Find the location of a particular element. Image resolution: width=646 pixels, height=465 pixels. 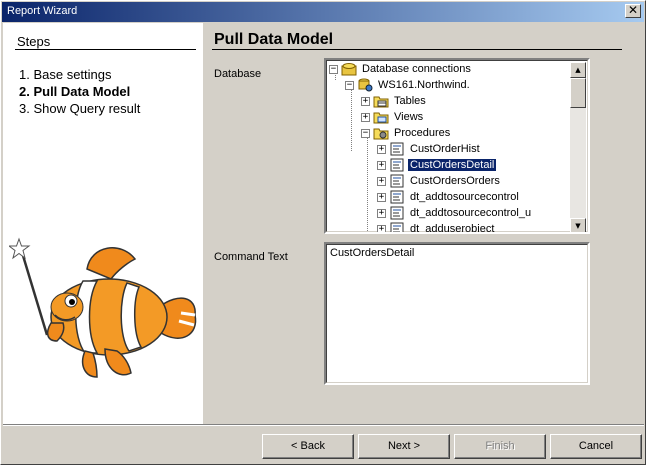

tree-node: + dt_adduserobject is located at coordinates (436, 227).